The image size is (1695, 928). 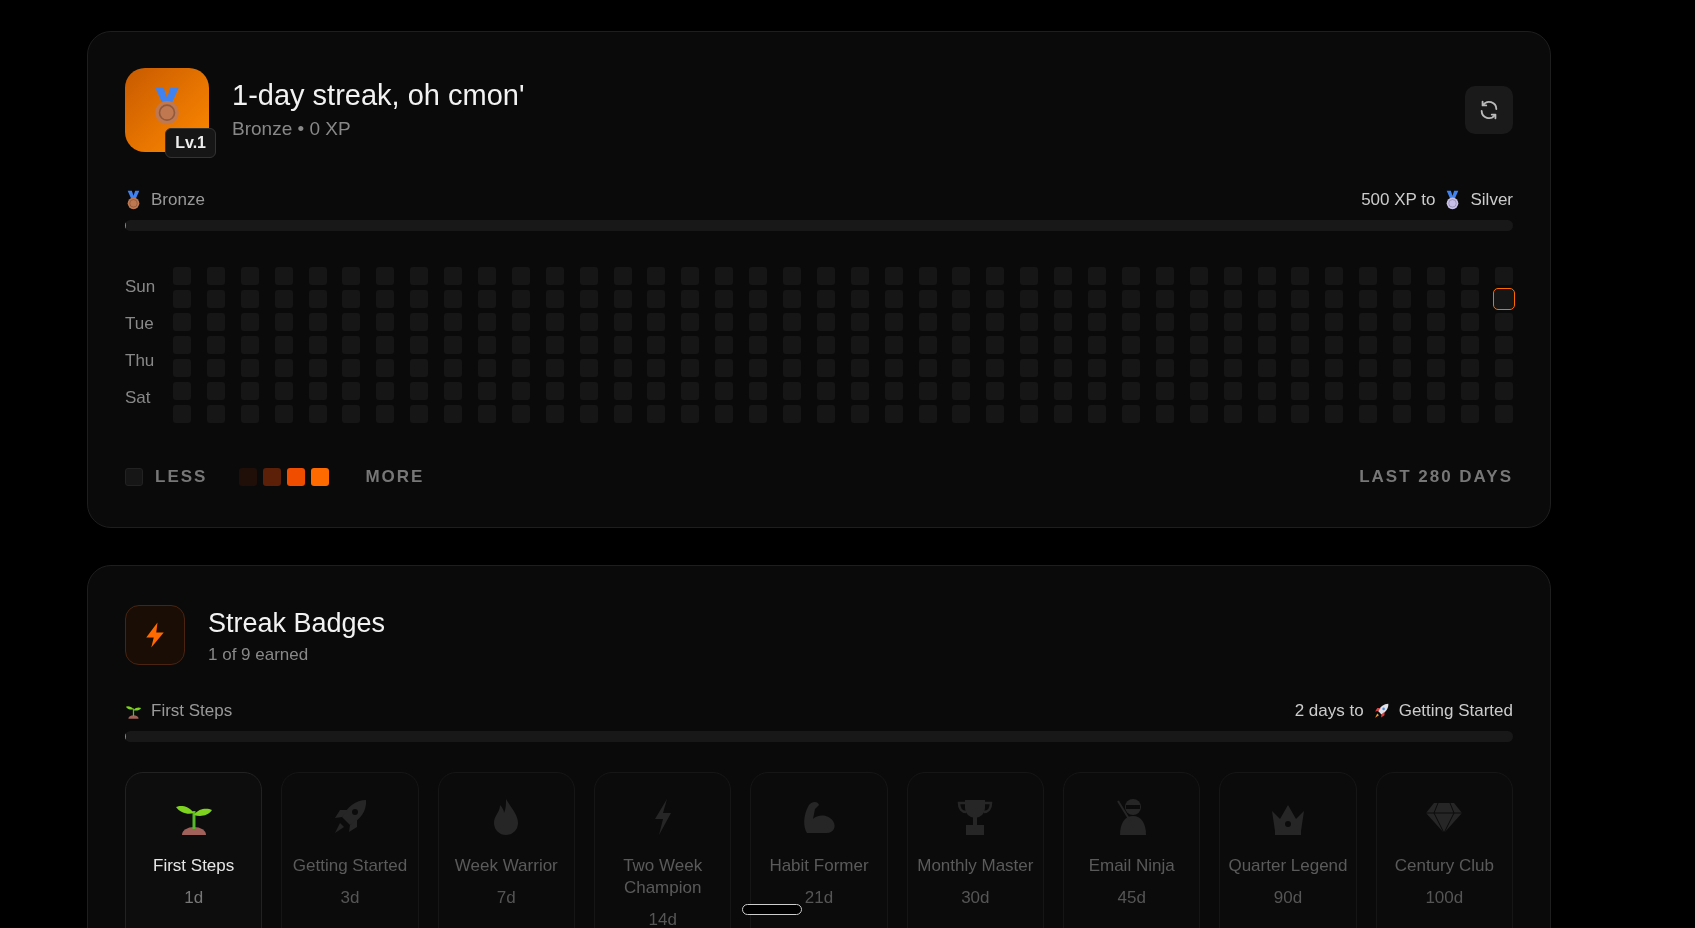 I want to click on badges-title: Streak Badges, so click(x=297, y=623).